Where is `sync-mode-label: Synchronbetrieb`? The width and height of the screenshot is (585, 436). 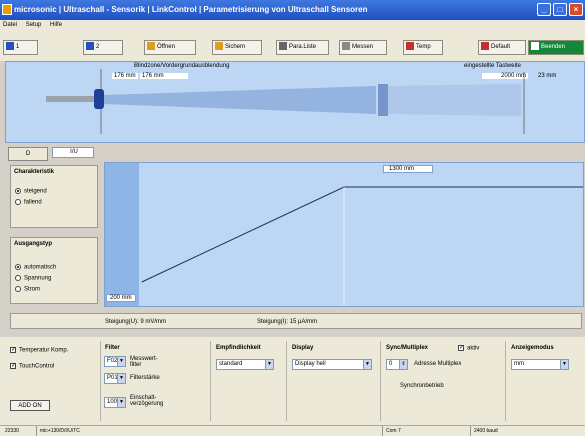 sync-mode-label: Synchronbetrieb is located at coordinates (422, 386).